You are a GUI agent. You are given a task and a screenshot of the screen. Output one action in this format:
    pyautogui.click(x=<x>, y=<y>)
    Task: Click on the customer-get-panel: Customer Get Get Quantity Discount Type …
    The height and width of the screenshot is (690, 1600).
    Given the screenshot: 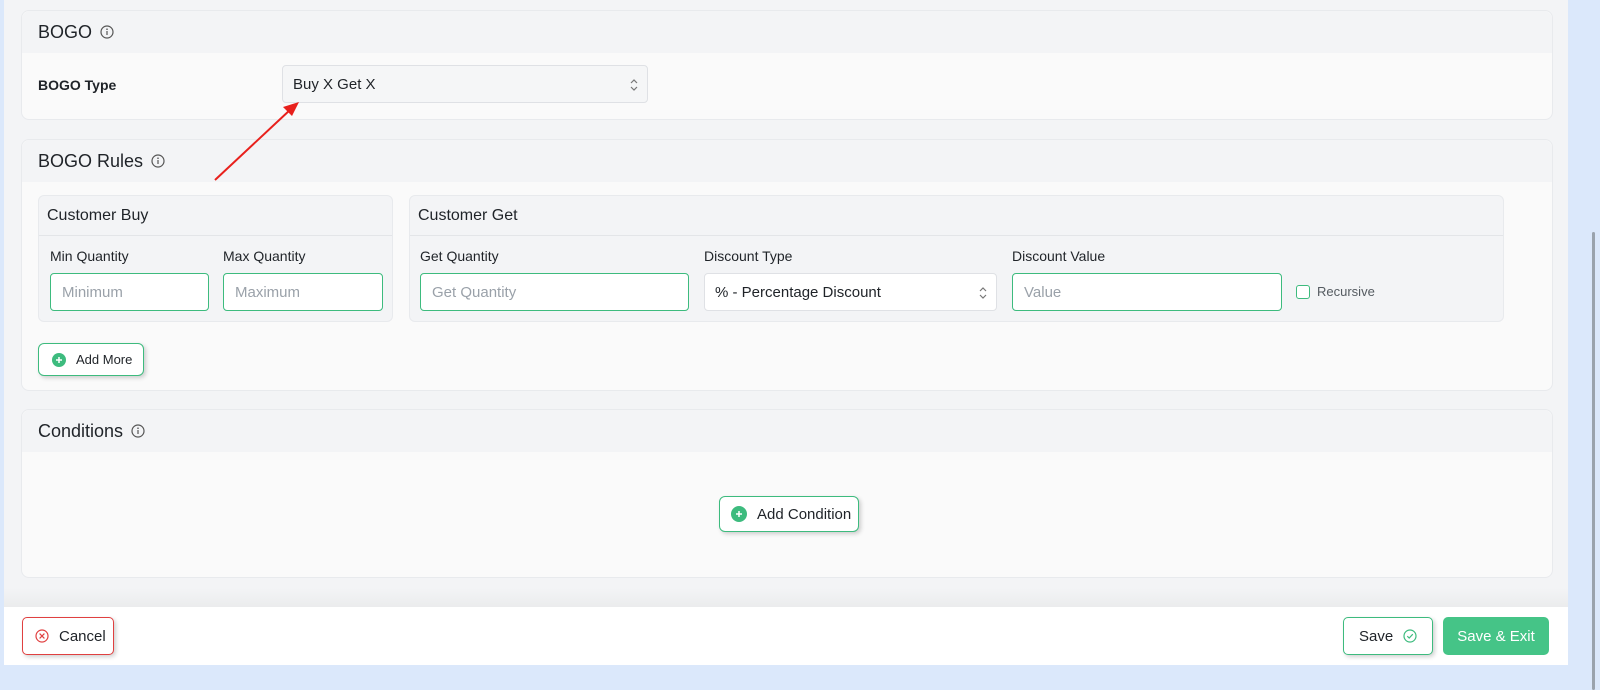 What is the action you would take?
    pyautogui.click(x=956, y=258)
    